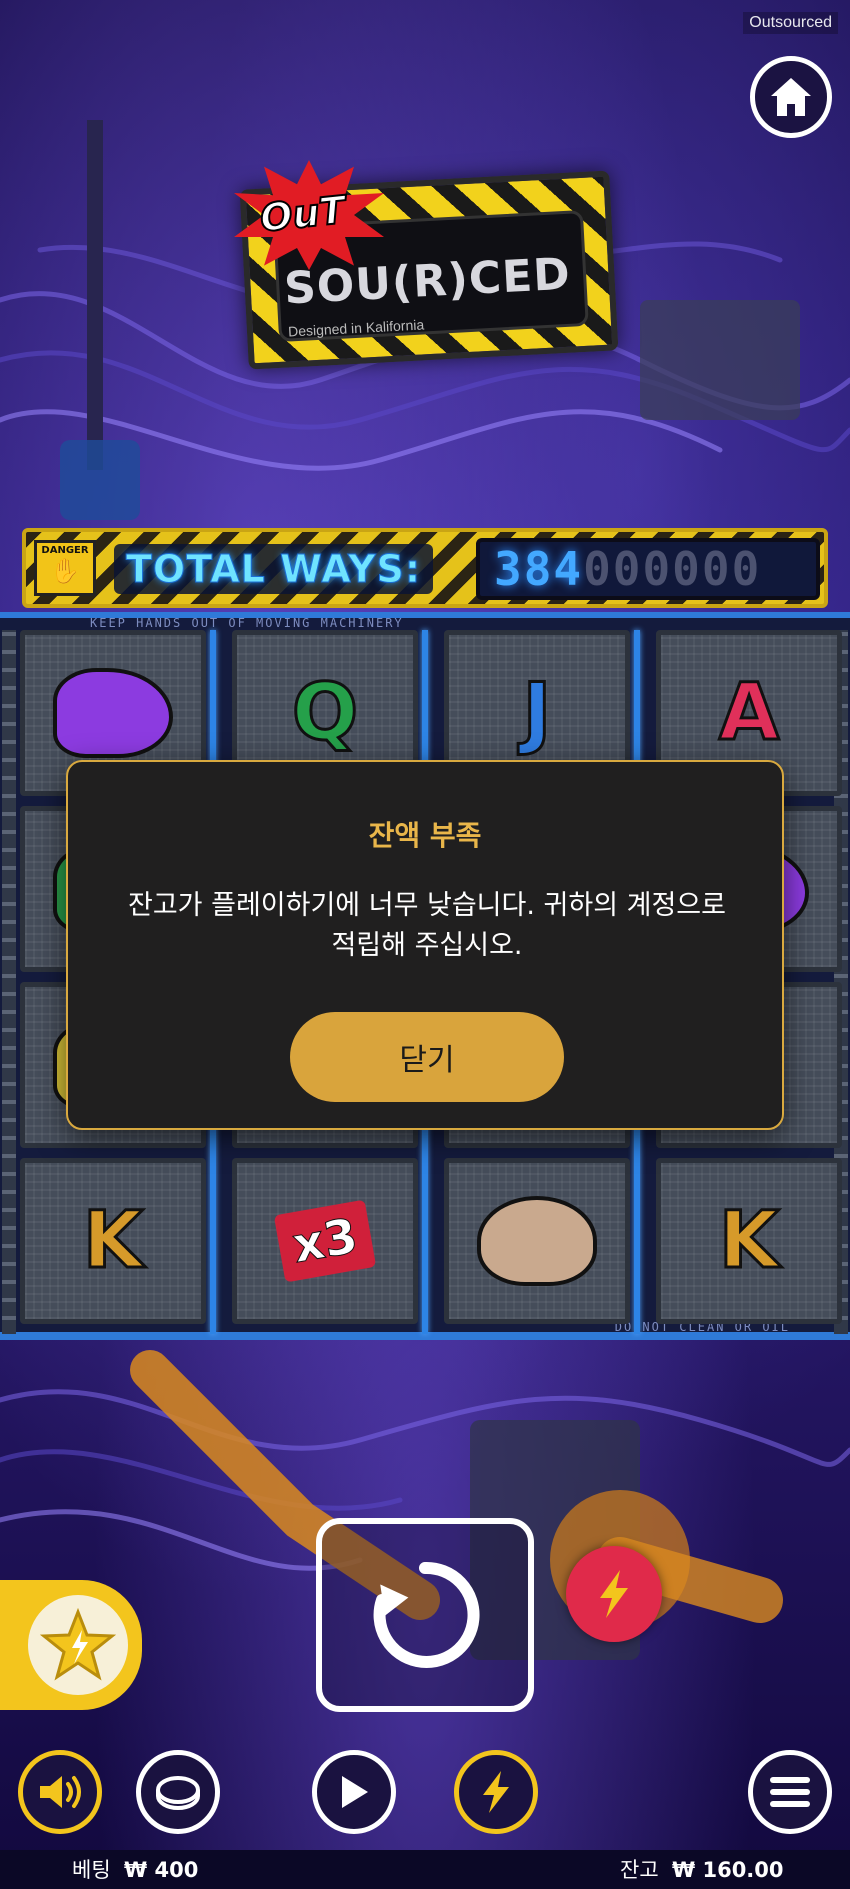 The image size is (850, 1889). I want to click on doll-head-icon-shape, so click(537, 1241).